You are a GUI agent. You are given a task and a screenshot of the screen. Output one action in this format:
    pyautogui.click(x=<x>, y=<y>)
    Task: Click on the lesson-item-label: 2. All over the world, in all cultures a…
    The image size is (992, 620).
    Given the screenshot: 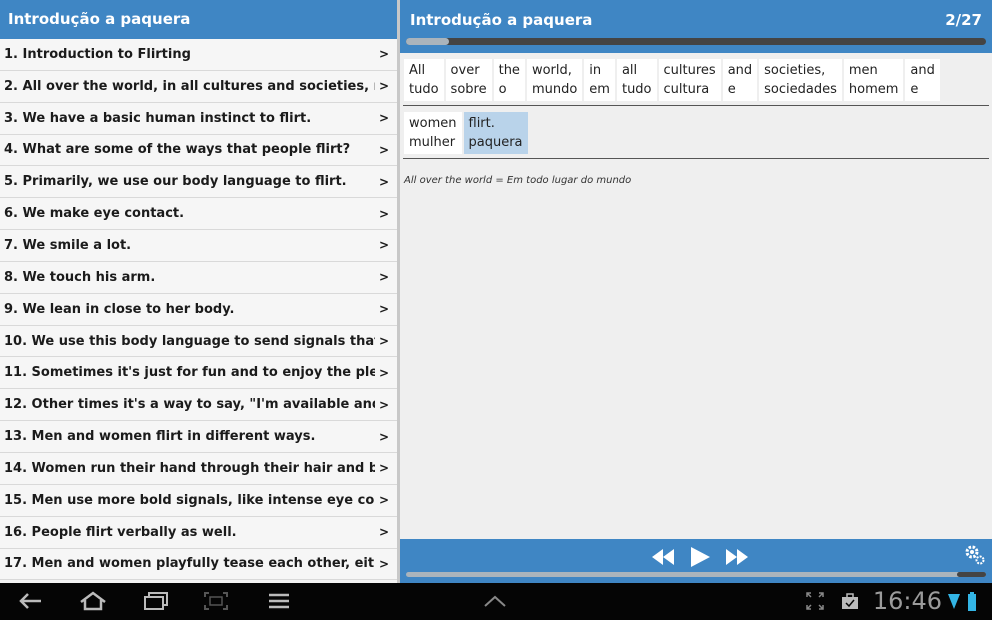 What is the action you would take?
    pyautogui.click(x=189, y=86)
    